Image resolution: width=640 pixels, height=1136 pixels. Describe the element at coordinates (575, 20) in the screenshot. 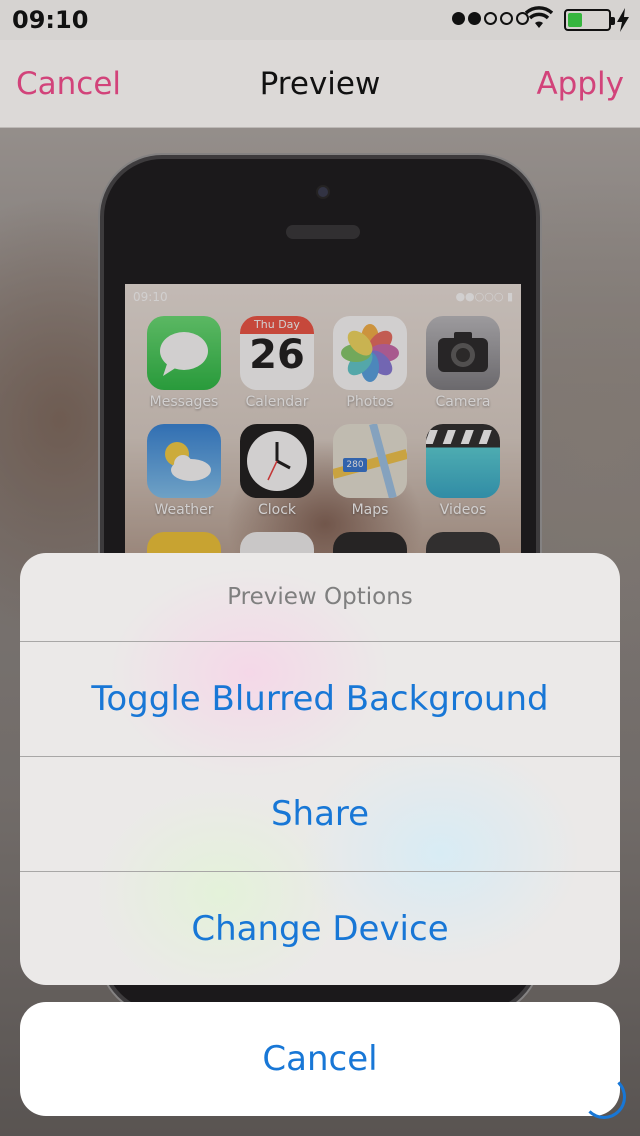

I see `battery-level-fill` at that location.